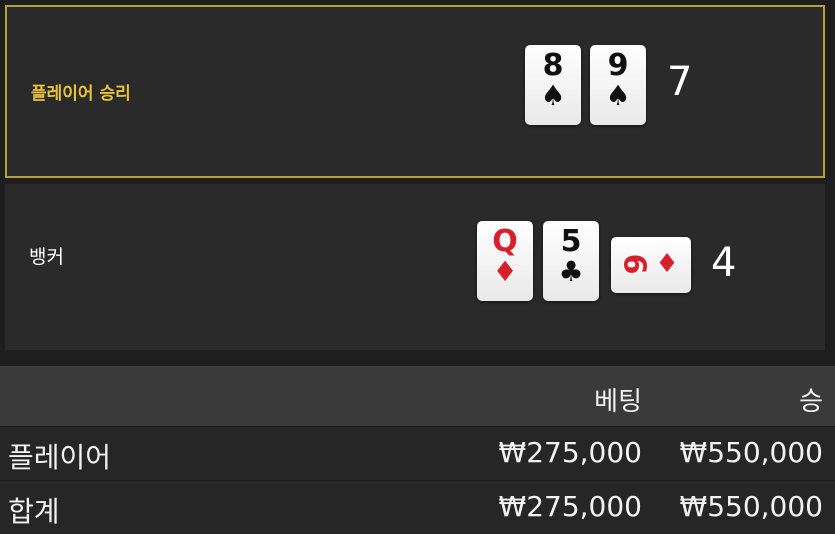  I want to click on player-score: 7, so click(680, 82).